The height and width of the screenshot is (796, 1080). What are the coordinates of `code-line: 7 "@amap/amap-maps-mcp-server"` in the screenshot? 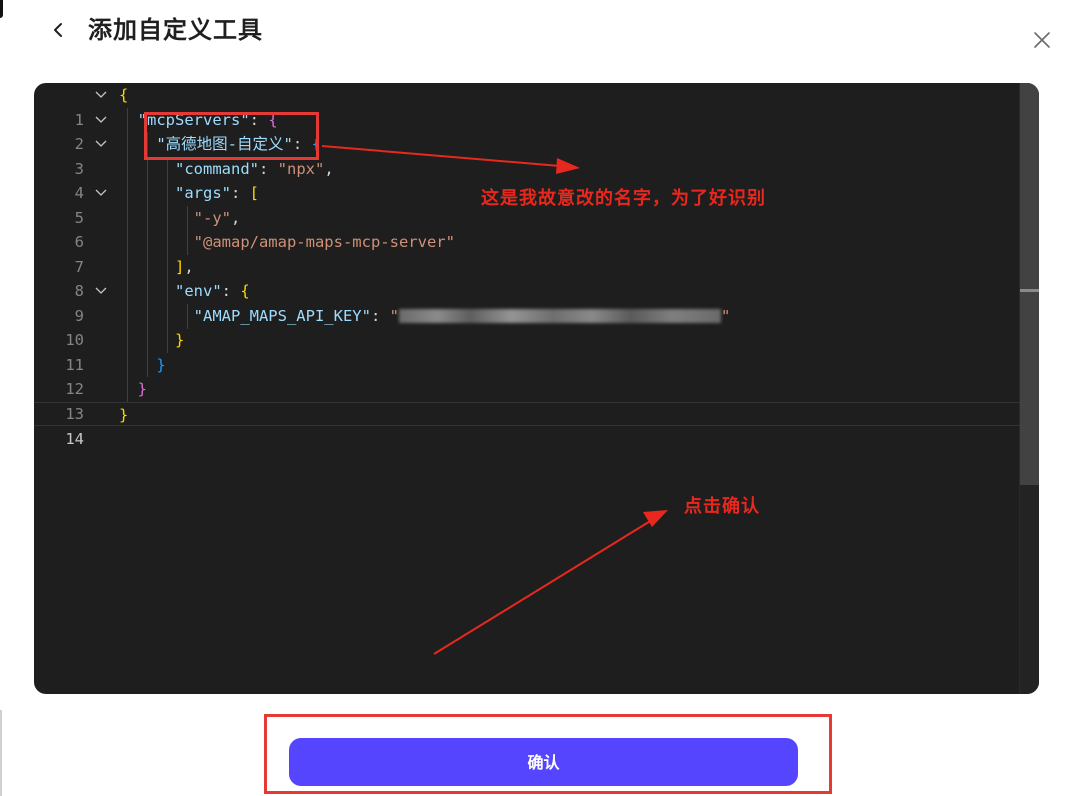 It's located at (527, 253).